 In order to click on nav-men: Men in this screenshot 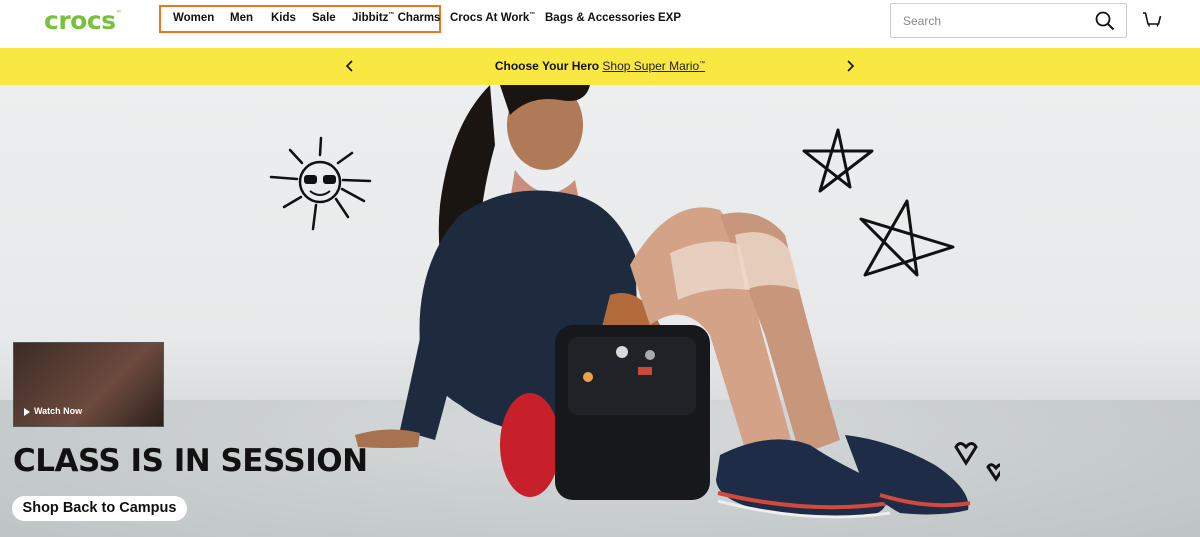, I will do `click(241, 18)`.